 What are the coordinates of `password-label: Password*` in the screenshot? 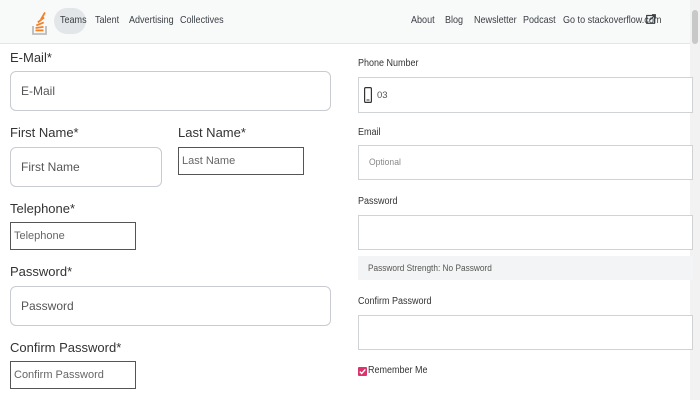 It's located at (41, 271).